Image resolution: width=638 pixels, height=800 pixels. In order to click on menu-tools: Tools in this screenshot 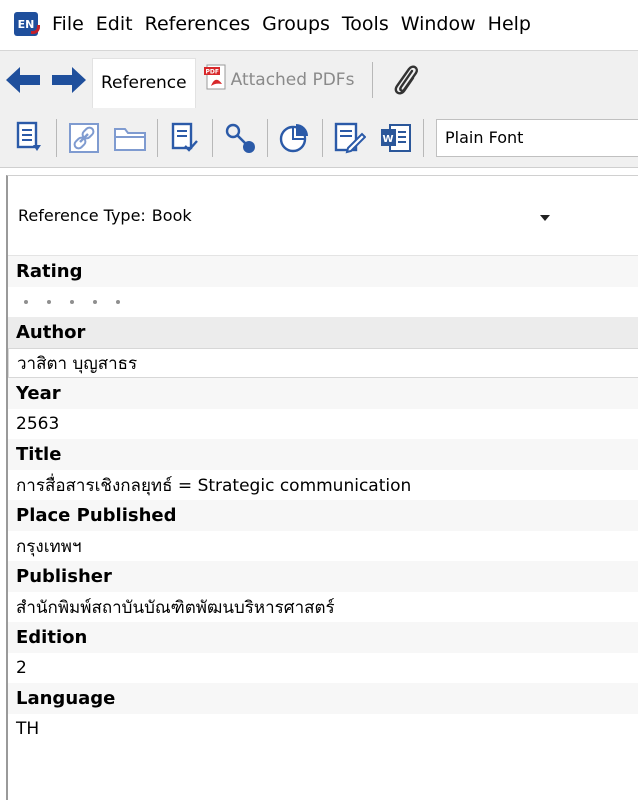, I will do `click(365, 24)`.